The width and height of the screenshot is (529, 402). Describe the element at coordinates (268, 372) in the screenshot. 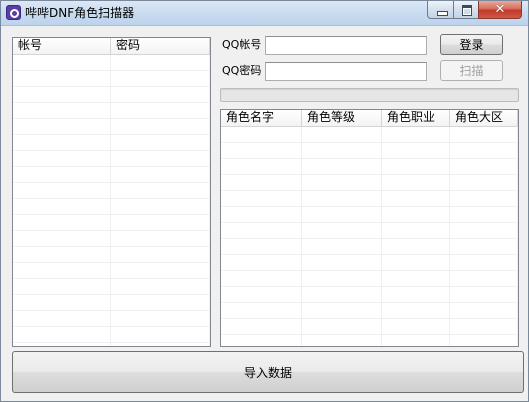

I see `import-data-button: 导入数据` at that location.